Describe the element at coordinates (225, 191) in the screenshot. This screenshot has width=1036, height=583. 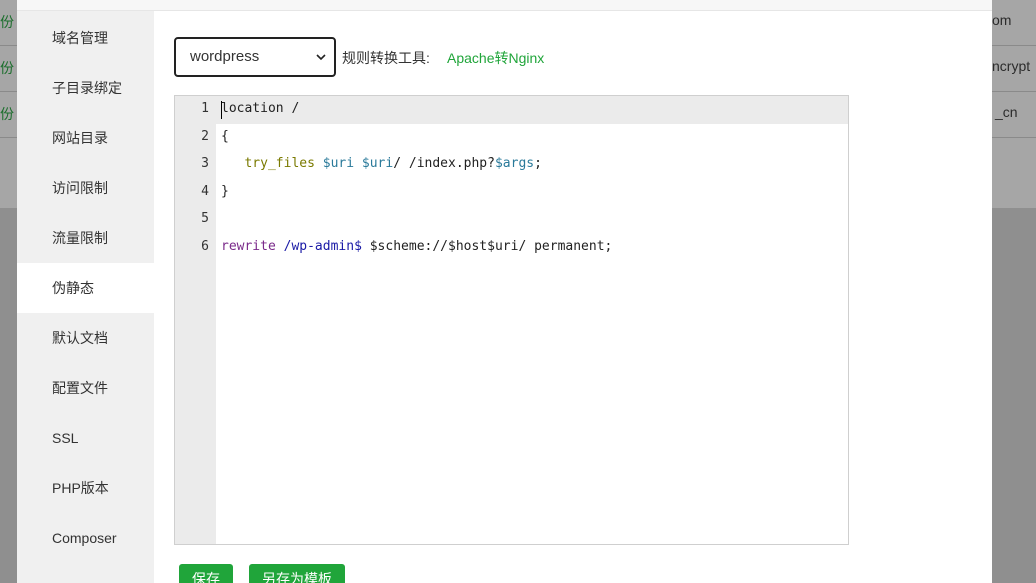
I see `code-line: }` at that location.